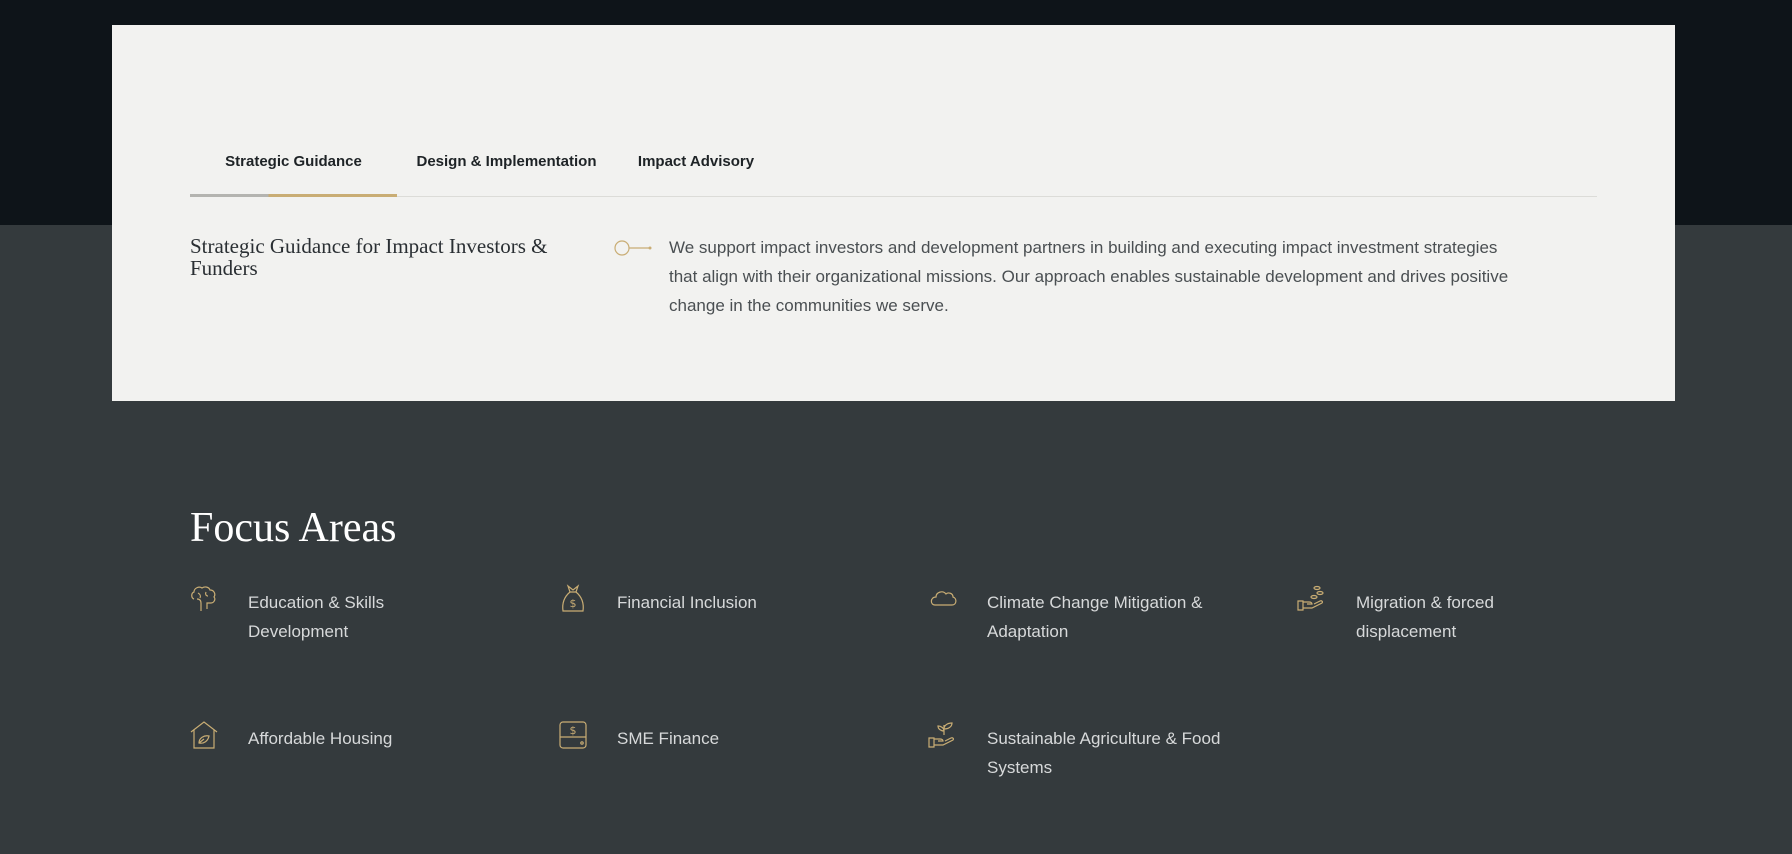 The width and height of the screenshot is (1792, 854). Describe the element at coordinates (668, 738) in the screenshot. I see `focus-item-label: SME Finance` at that location.